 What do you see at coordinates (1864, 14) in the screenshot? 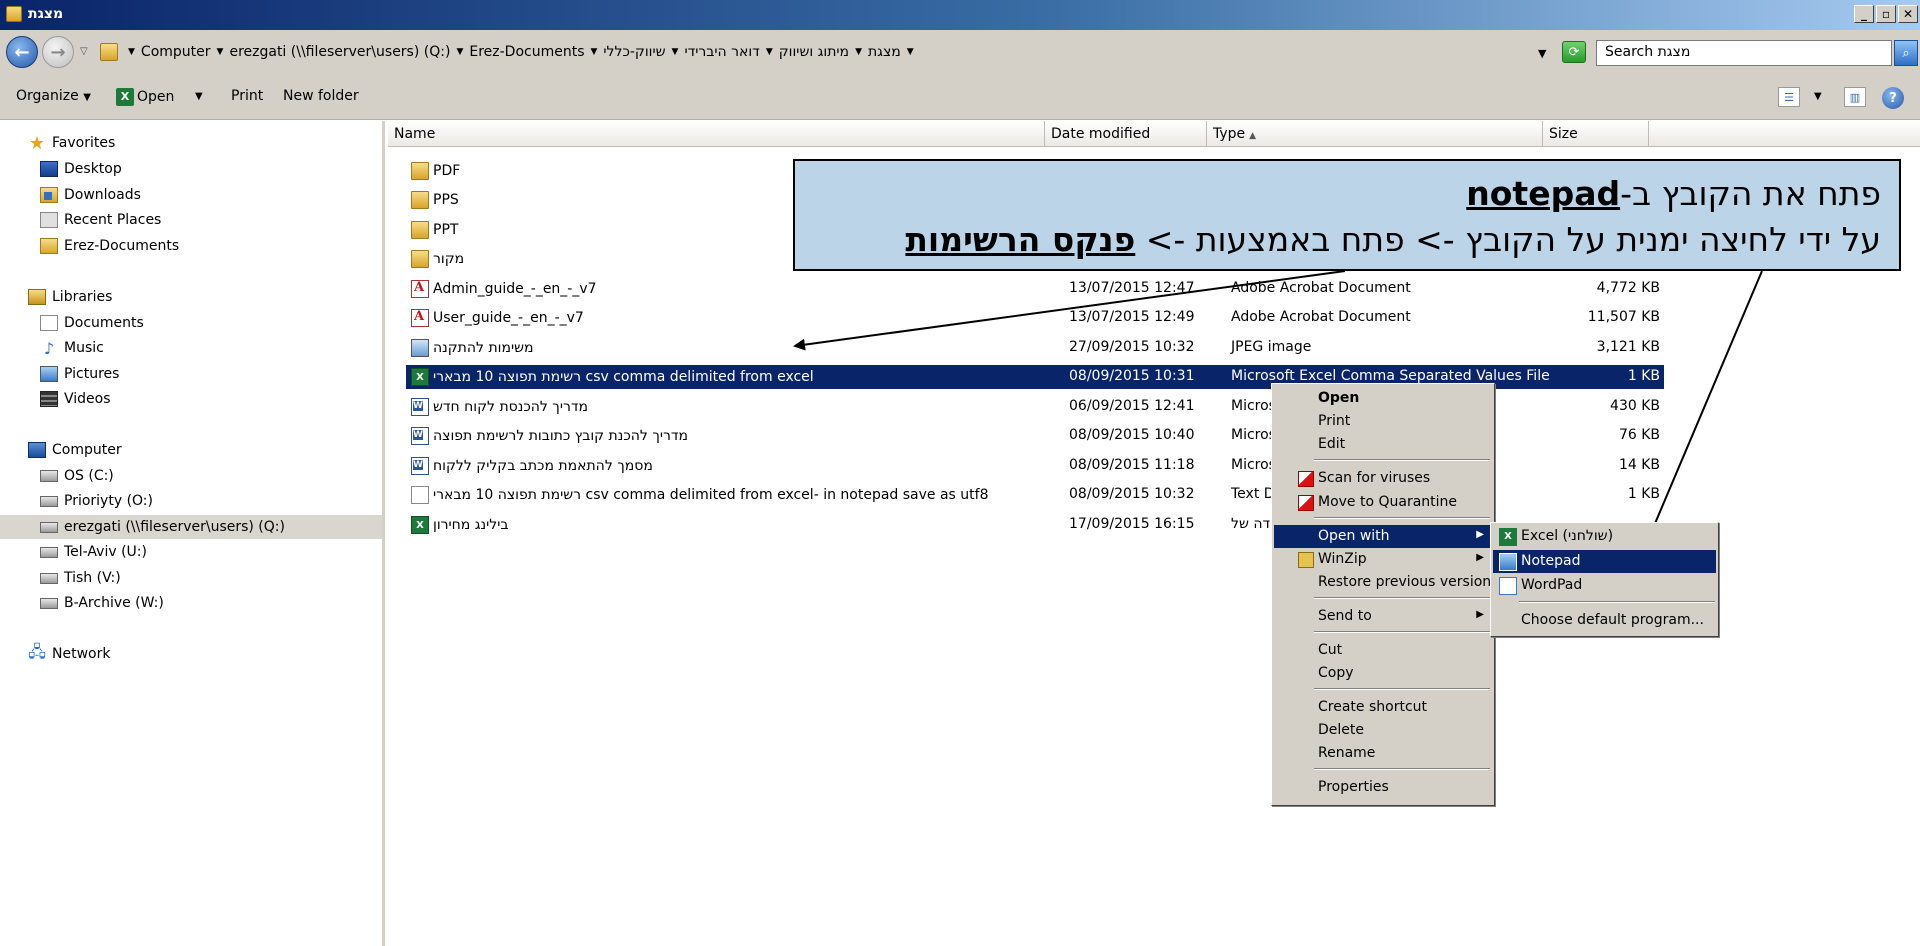
I see `minimize-button: _` at bounding box center [1864, 14].